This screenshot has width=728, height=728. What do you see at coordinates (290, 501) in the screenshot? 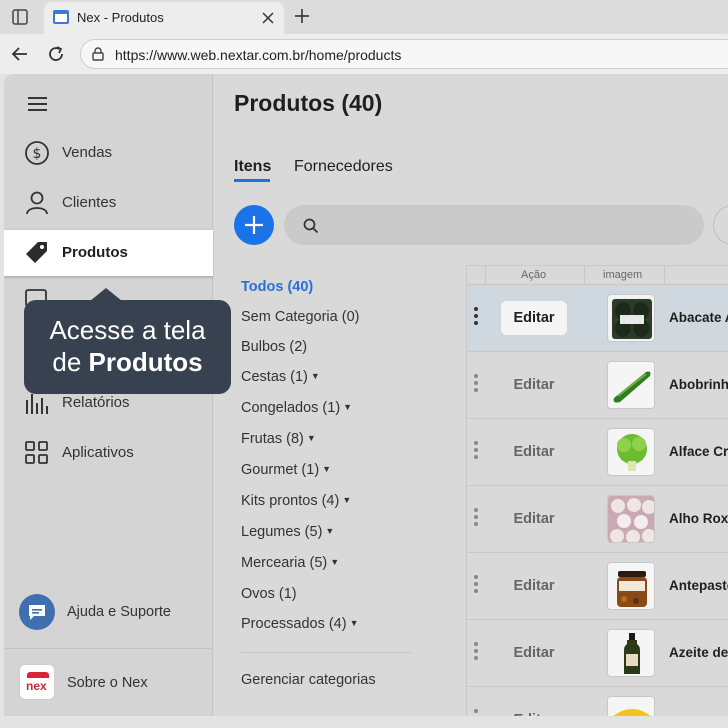
I see `category-label: Kits prontos (4)` at bounding box center [290, 501].